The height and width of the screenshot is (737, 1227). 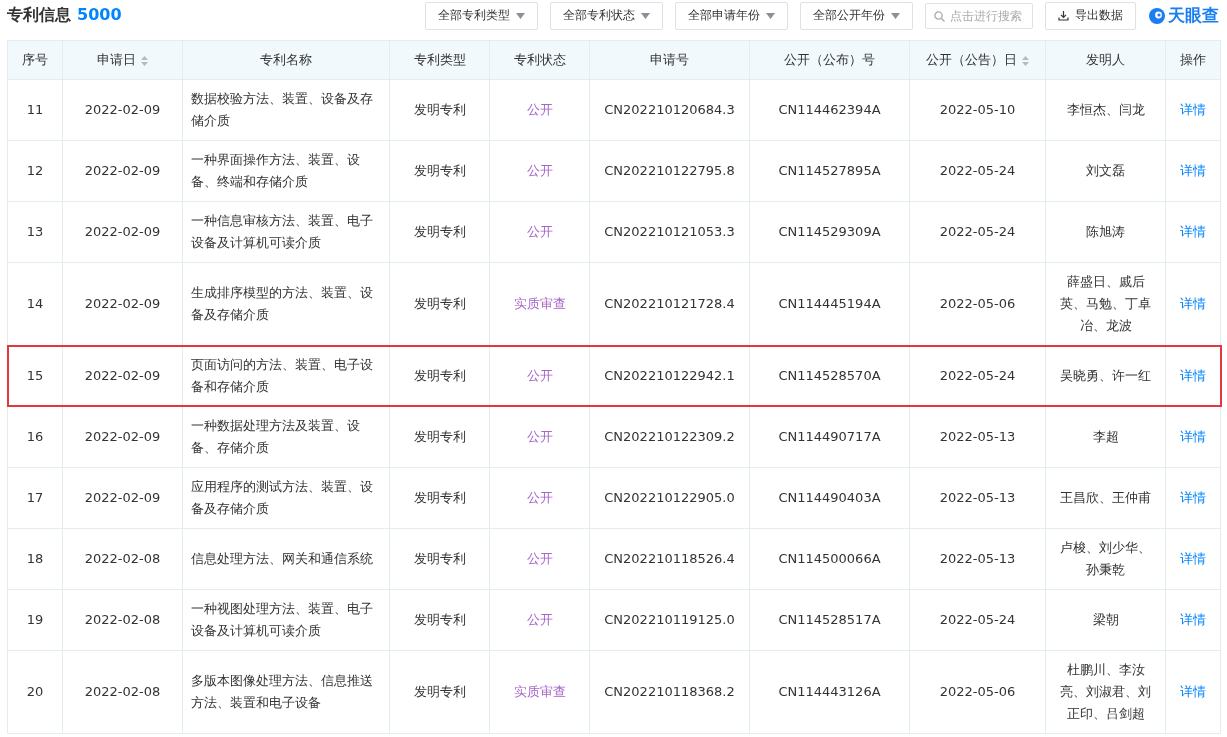 What do you see at coordinates (979, 15) in the screenshot?
I see `search-field: 点击进行搜索` at bounding box center [979, 15].